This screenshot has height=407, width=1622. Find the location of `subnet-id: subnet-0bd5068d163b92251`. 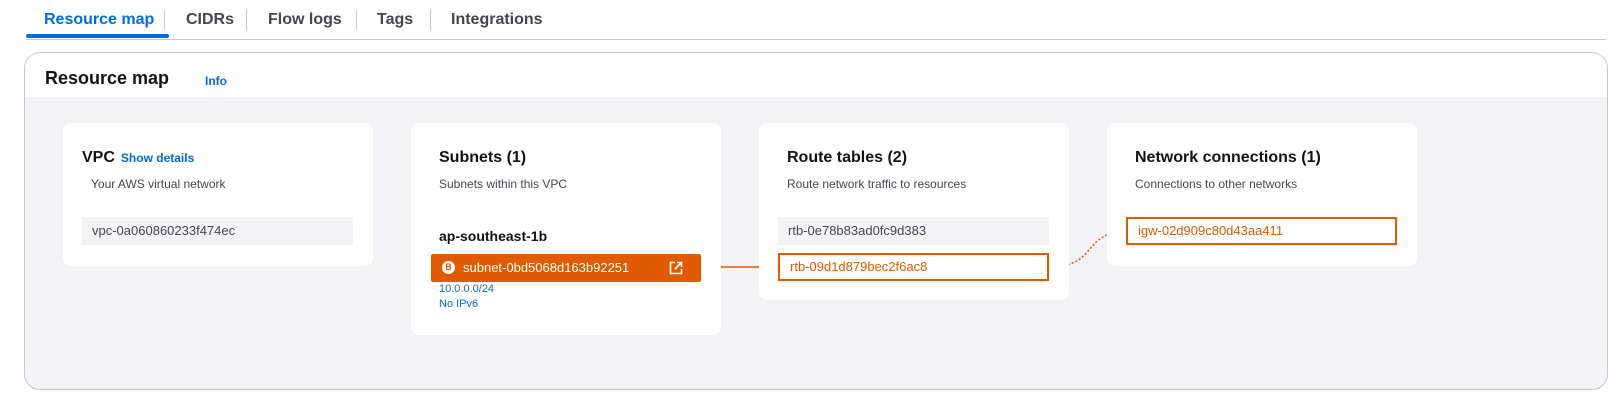

subnet-id: subnet-0bd5068d163b92251 is located at coordinates (546, 267).